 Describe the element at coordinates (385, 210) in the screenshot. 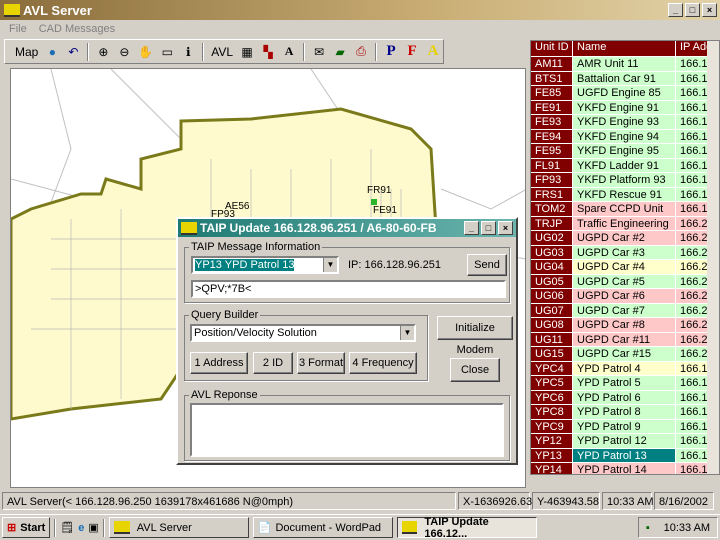

I see `map-label-fe91: FE91` at that location.